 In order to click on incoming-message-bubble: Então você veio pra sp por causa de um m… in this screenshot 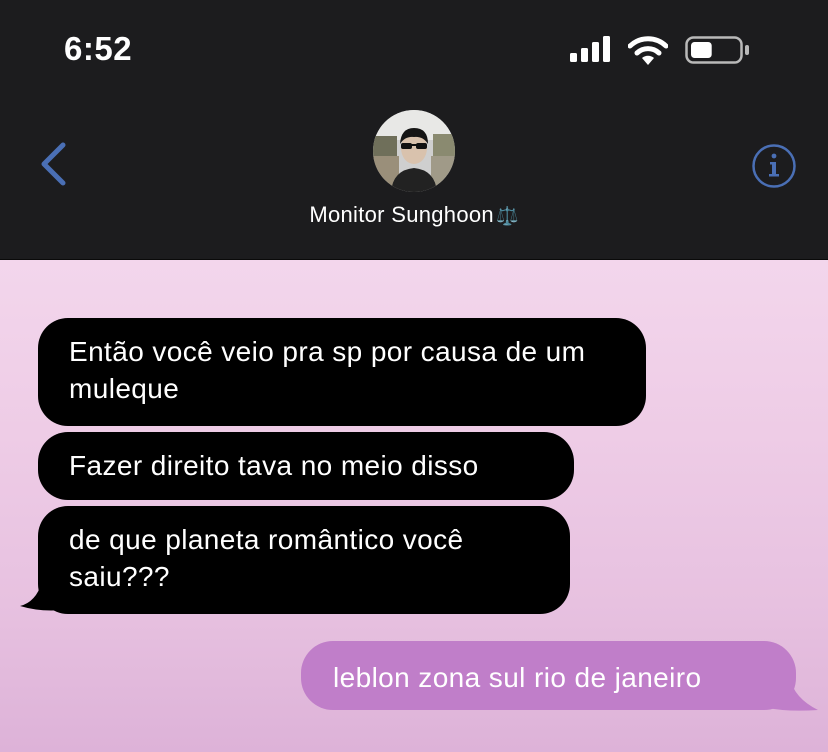, I will do `click(342, 372)`.